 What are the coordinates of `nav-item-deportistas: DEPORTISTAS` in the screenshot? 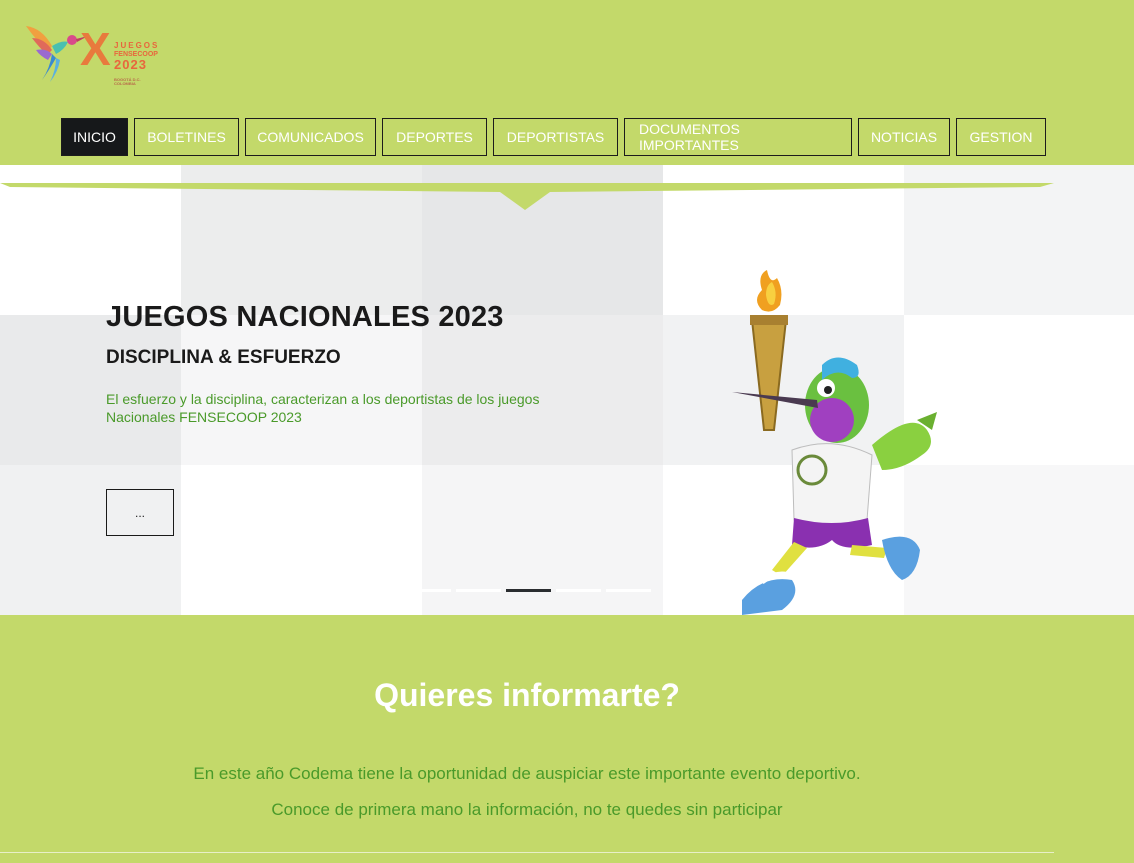 It's located at (555, 137).